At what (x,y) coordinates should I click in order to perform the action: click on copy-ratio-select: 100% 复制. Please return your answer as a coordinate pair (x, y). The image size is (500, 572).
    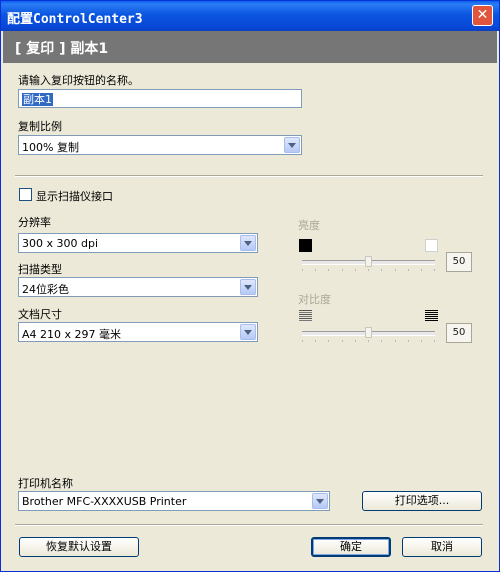
    Looking at the image, I should click on (160, 145).